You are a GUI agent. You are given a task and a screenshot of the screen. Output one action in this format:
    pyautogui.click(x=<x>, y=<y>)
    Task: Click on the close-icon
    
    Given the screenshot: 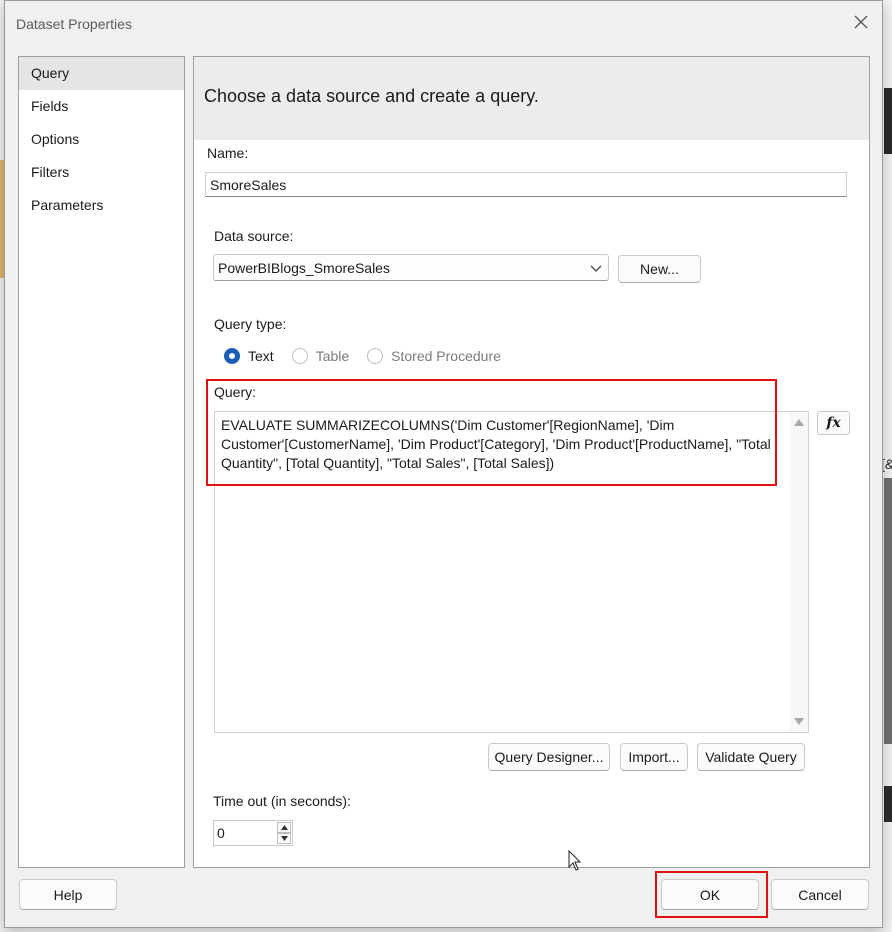 What is the action you would take?
    pyautogui.click(x=861, y=22)
    